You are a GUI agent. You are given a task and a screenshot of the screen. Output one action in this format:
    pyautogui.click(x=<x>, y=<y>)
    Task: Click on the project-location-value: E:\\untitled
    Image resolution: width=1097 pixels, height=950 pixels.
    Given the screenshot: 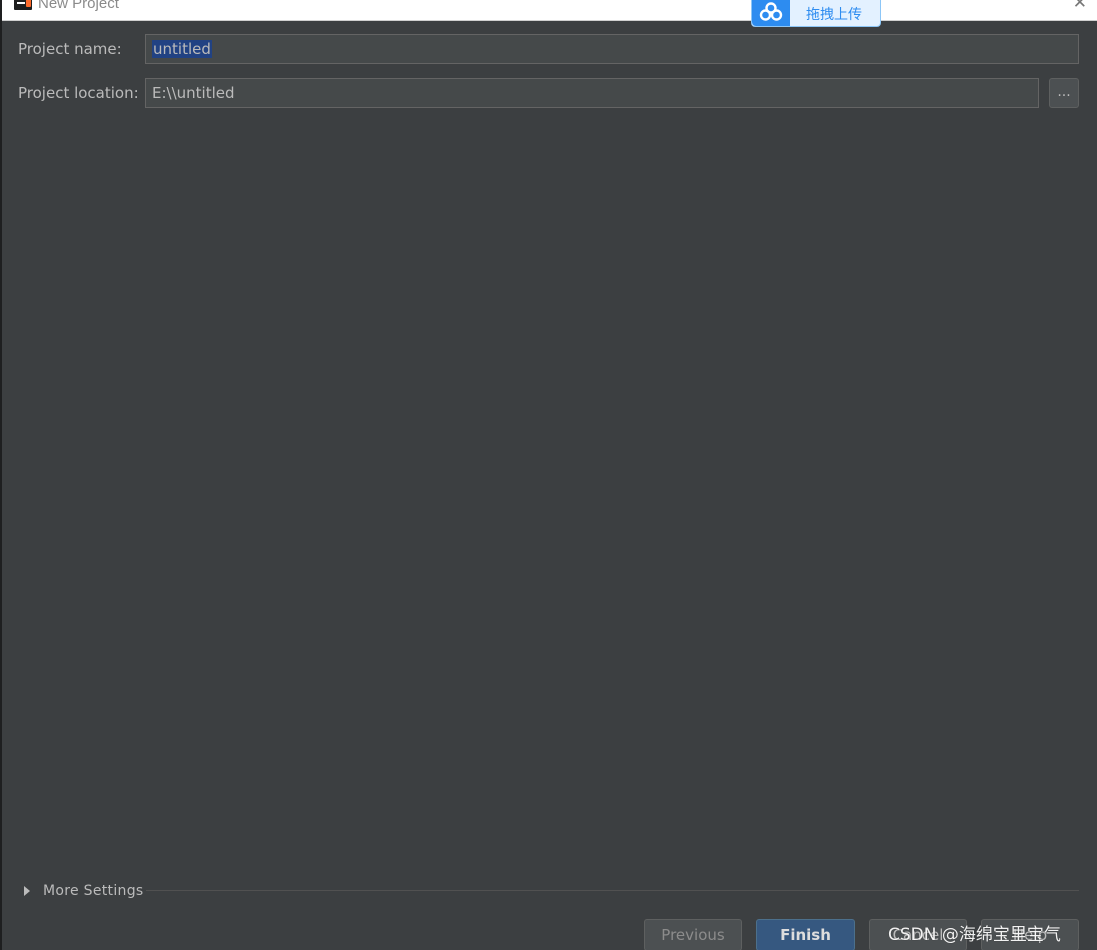 What is the action you would take?
    pyautogui.click(x=193, y=93)
    